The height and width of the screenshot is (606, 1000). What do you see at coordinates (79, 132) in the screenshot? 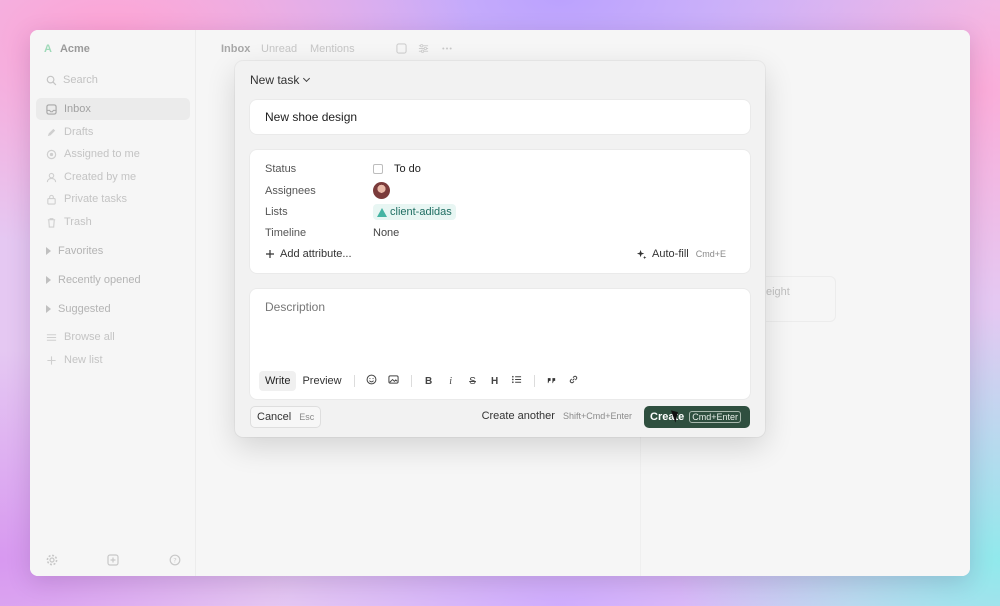
I see `sidebar-item-label: Drafts` at bounding box center [79, 132].